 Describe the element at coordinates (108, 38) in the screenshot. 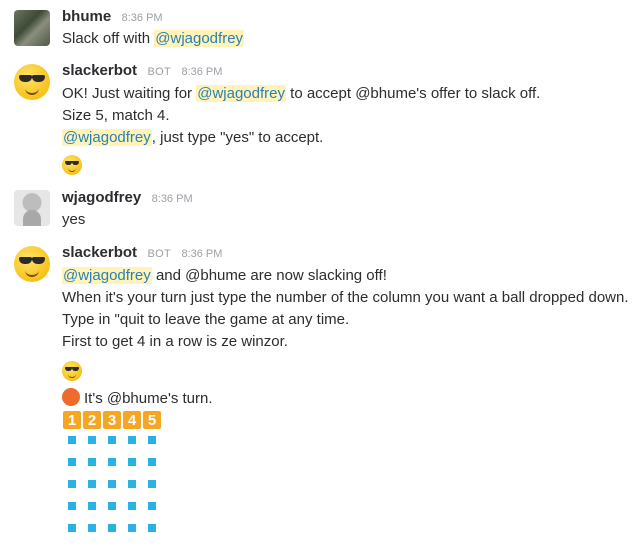

I see `text-segment: Slack off with` at that location.